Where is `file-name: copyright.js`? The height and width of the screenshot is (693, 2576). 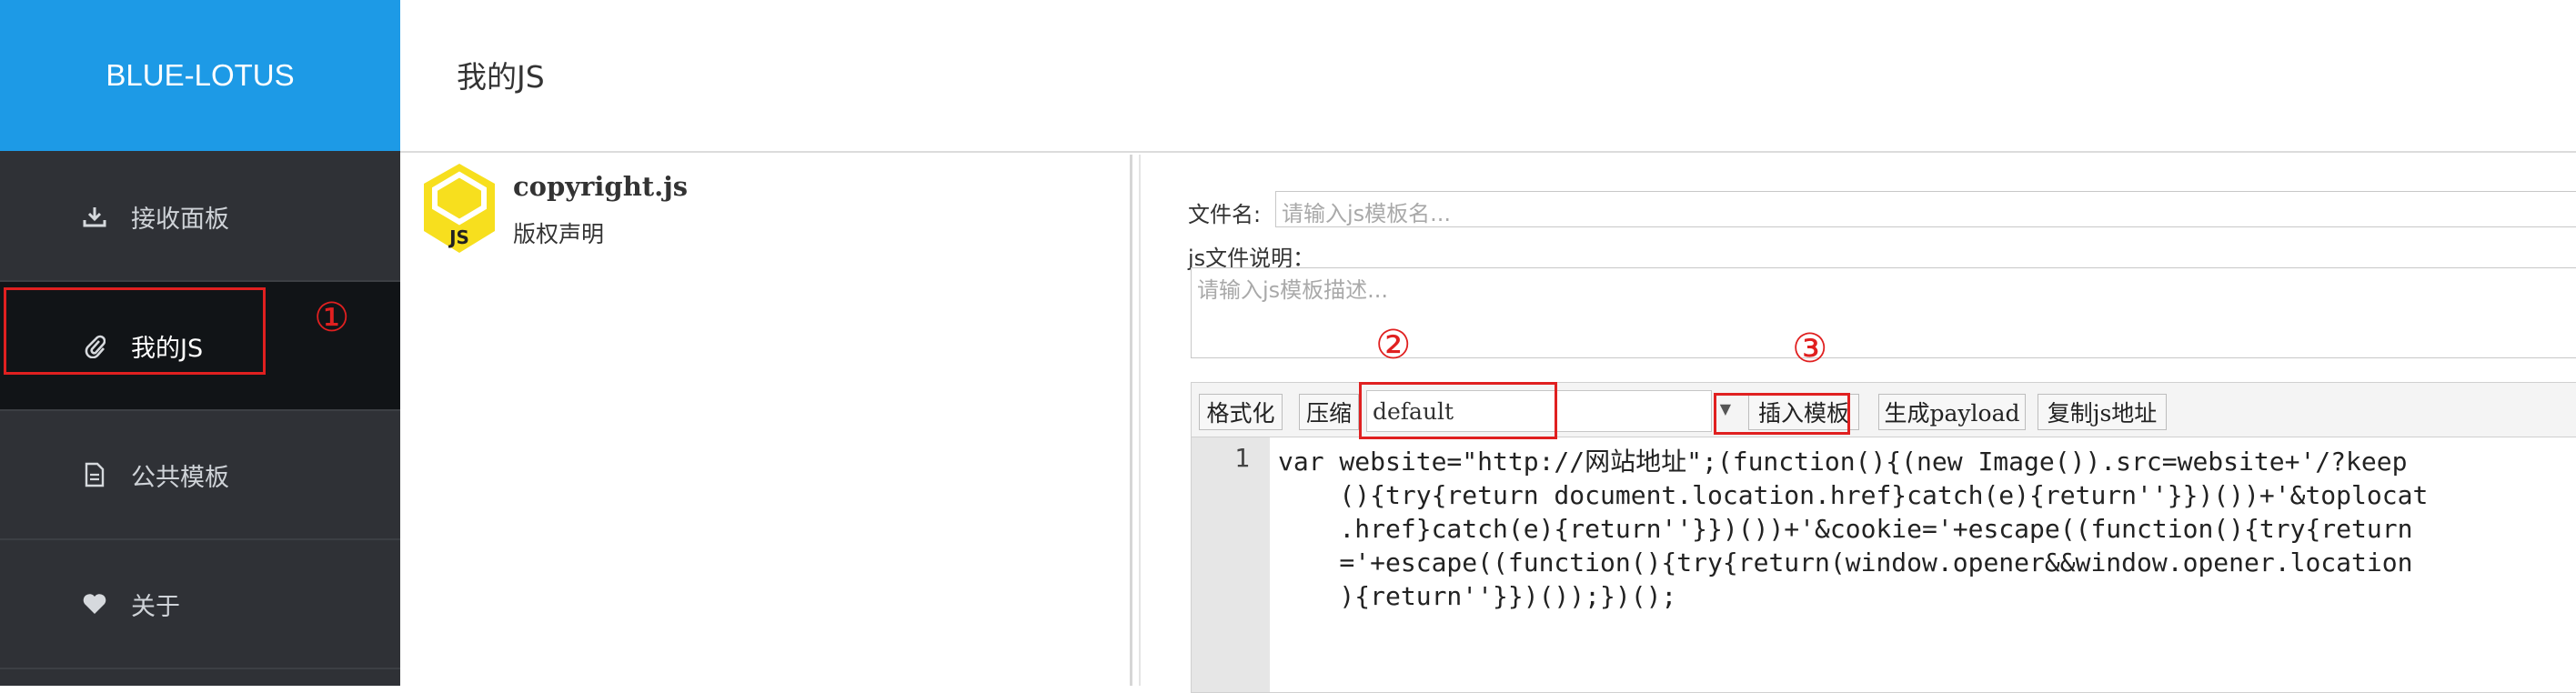
file-name: copyright.js is located at coordinates (600, 187).